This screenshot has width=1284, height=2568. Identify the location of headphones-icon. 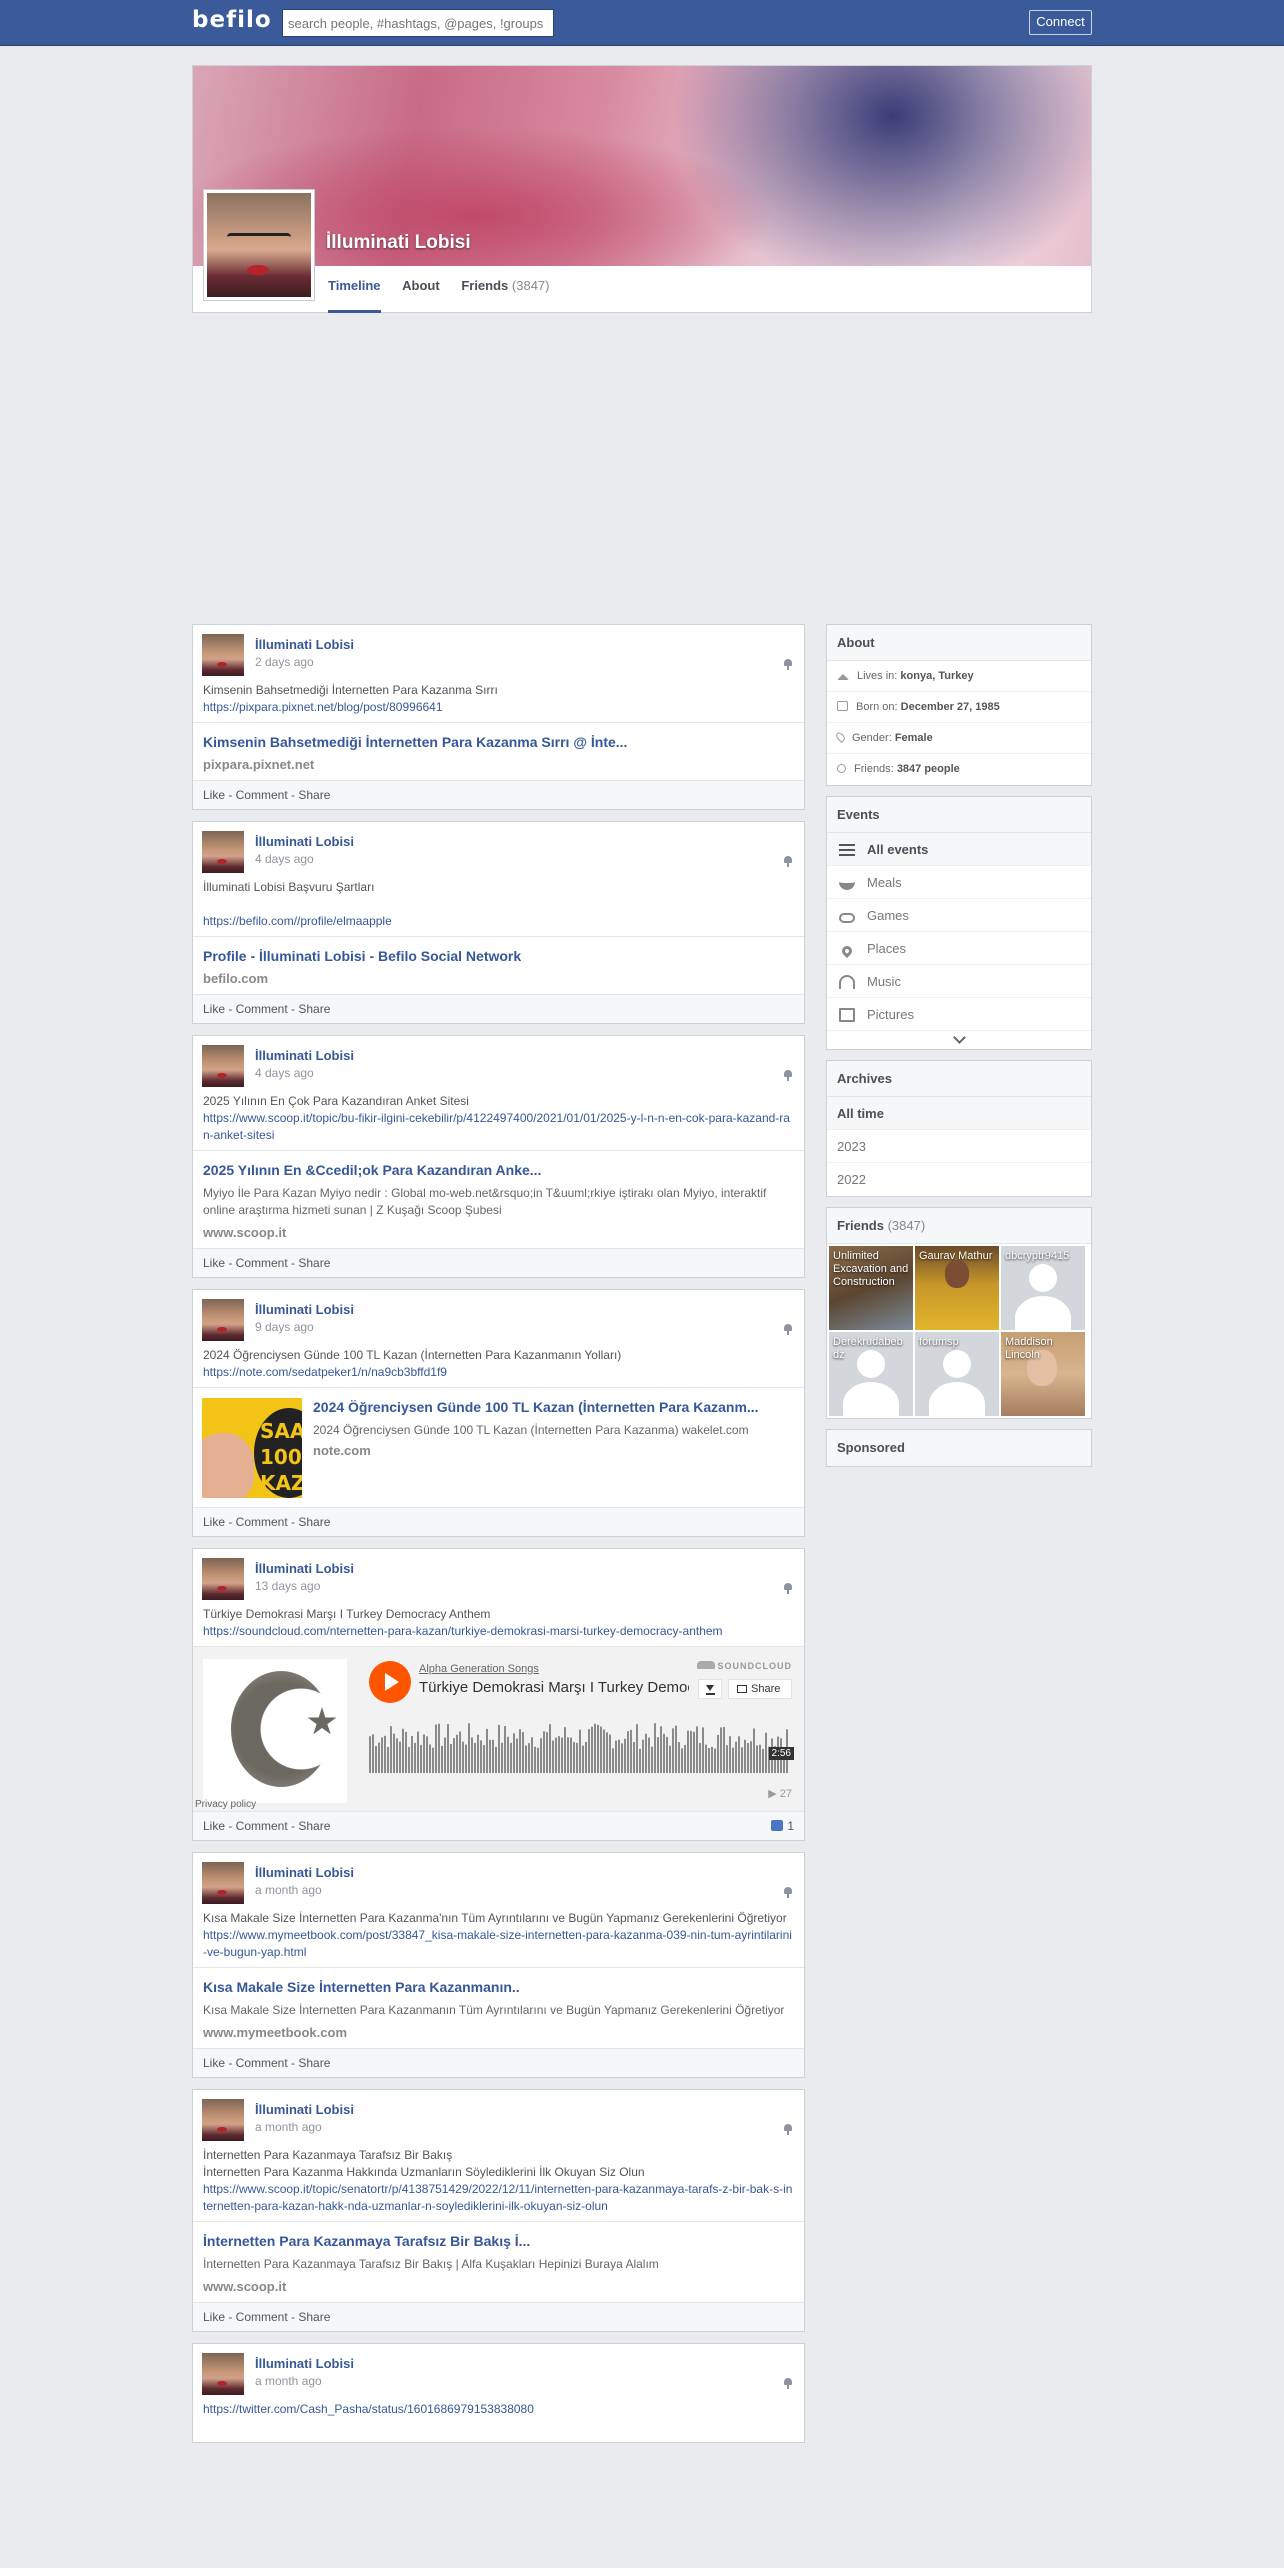
(847, 982).